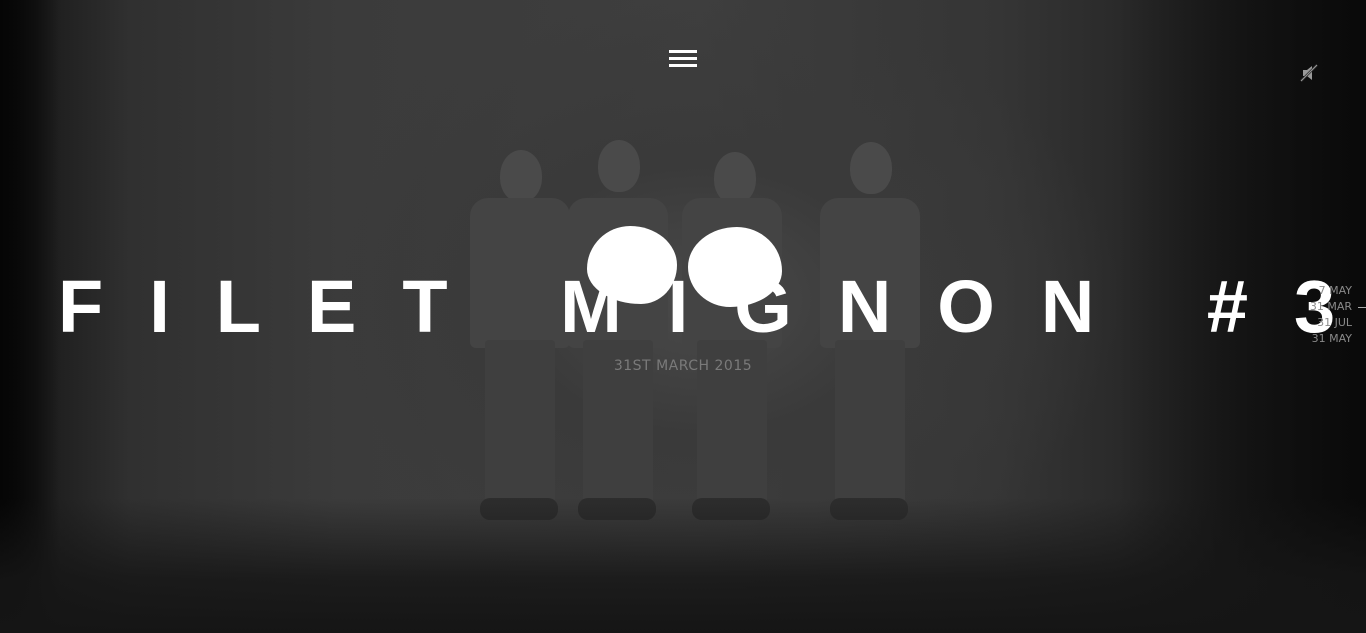  Describe the element at coordinates (712, 306) in the screenshot. I see `page-title: FILET MIGNON #3` at that location.